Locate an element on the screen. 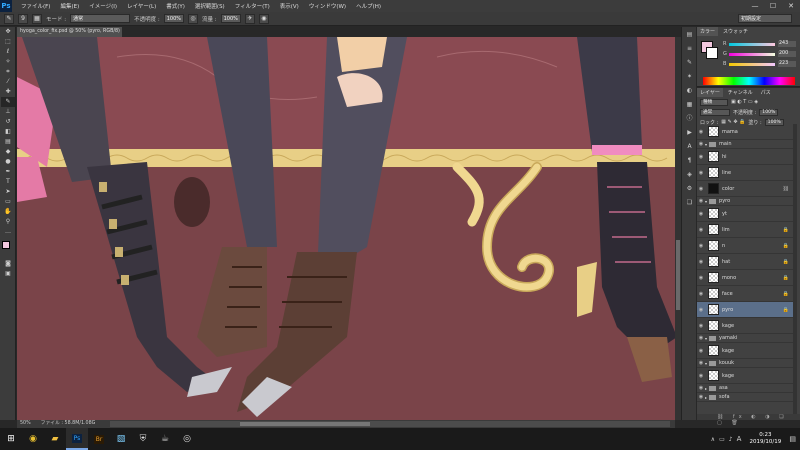  canvas-horizontal-scroll-thumb is located at coordinates (305, 424).